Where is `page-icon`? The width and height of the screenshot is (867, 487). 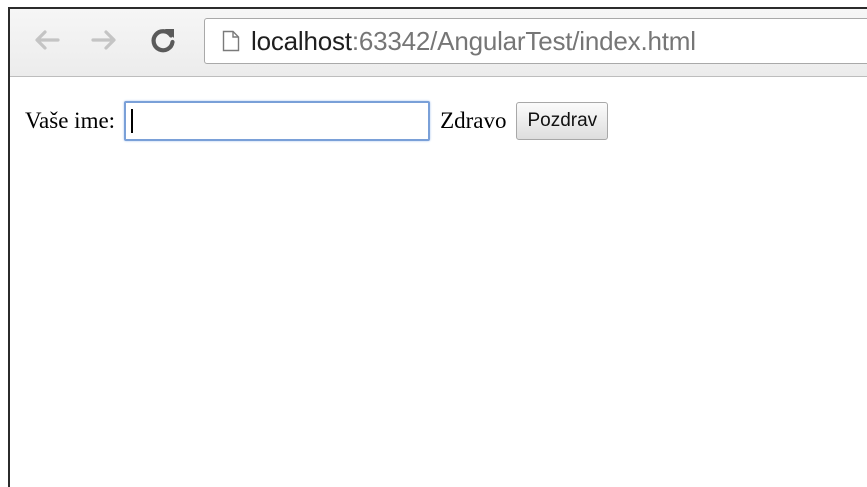 page-icon is located at coordinates (231, 41).